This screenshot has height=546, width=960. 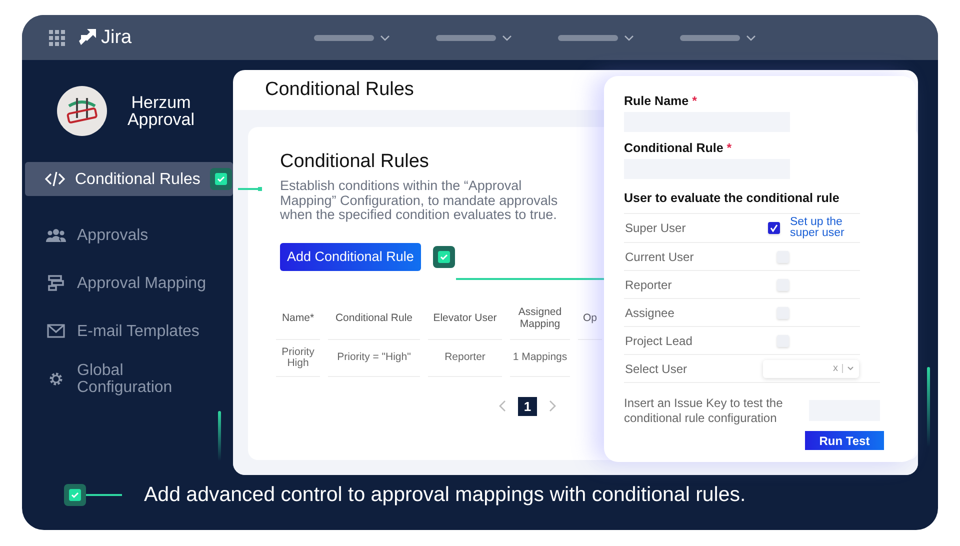 What do you see at coordinates (129, 179) in the screenshot?
I see `sidebar-item: Conditional Rules` at bounding box center [129, 179].